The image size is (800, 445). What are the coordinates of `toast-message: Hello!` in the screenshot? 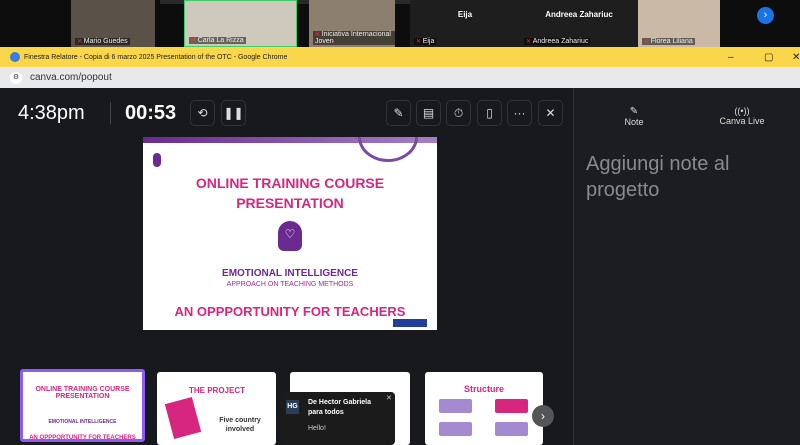 It's located at (317, 428).